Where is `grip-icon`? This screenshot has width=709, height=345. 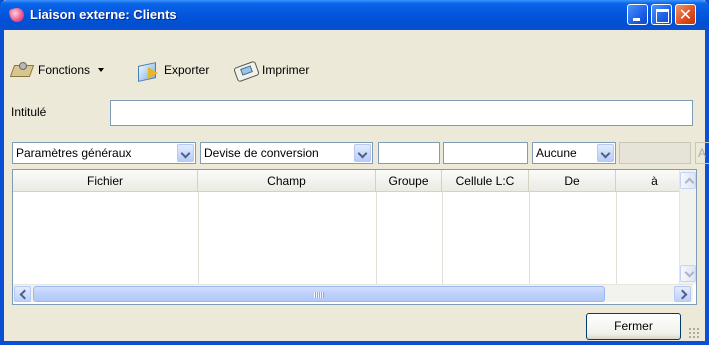 grip-icon is located at coordinates (319, 295).